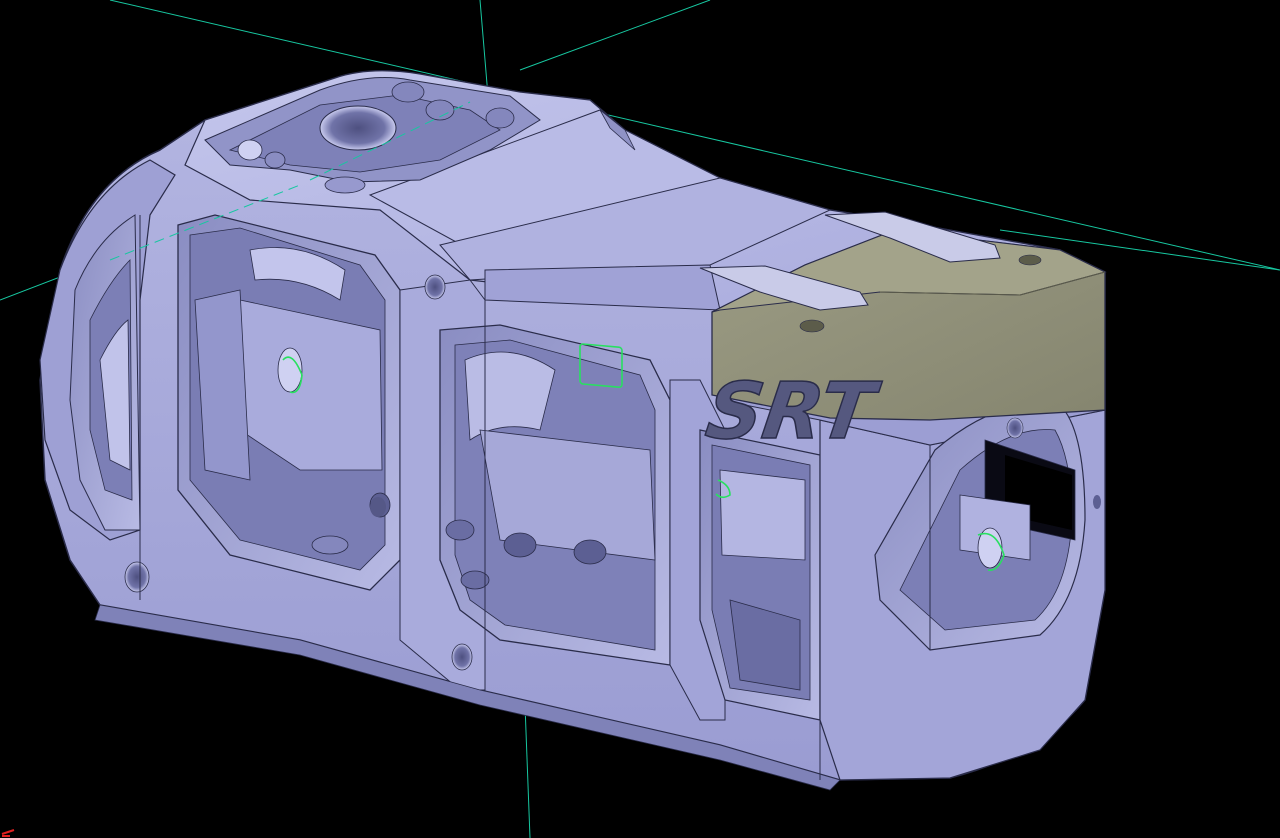 Image resolution: width=1280 pixels, height=838 pixels. I want to click on srt-engraving-text: SRT, so click(793, 411).